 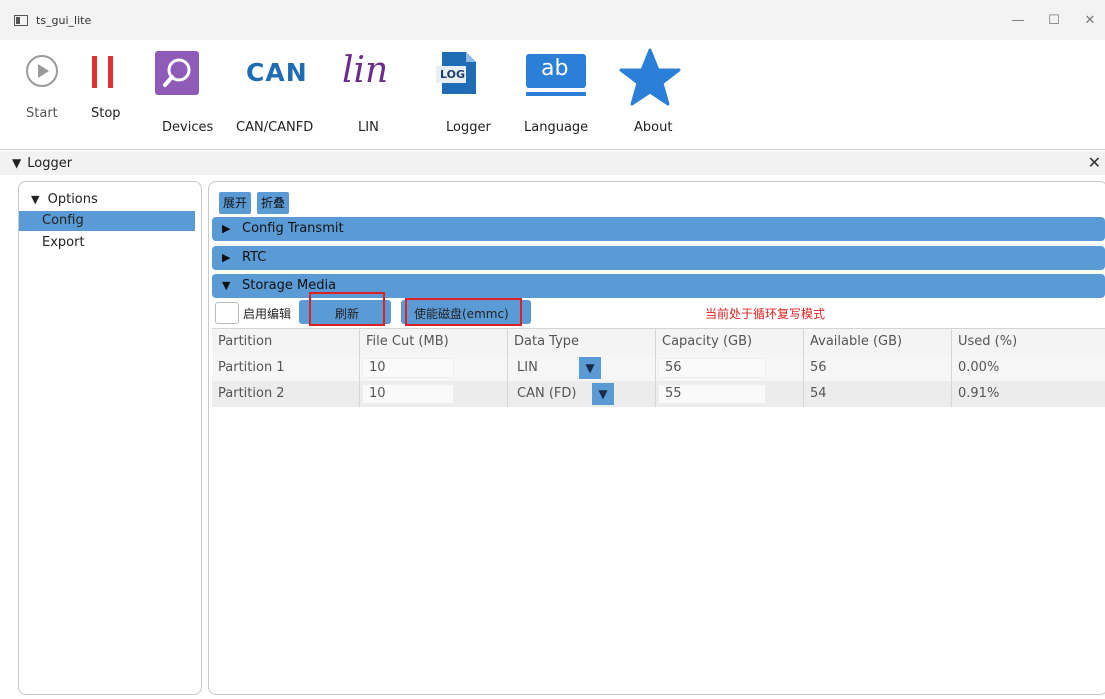 What do you see at coordinates (64, 20) in the screenshot?
I see `window-title: ts_gui_lite` at bounding box center [64, 20].